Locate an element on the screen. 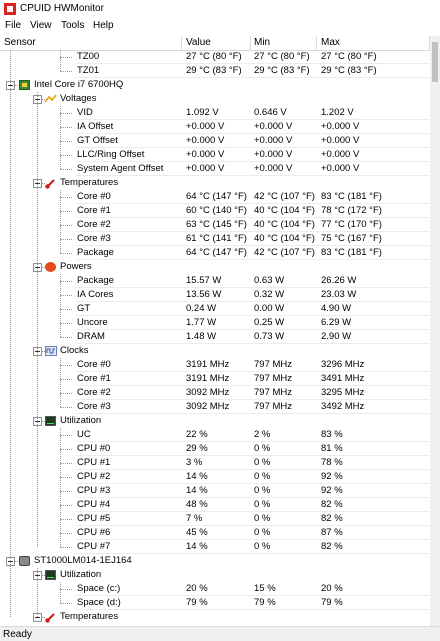  sensor-value: 27 °C (80 °F) is located at coordinates (214, 56).